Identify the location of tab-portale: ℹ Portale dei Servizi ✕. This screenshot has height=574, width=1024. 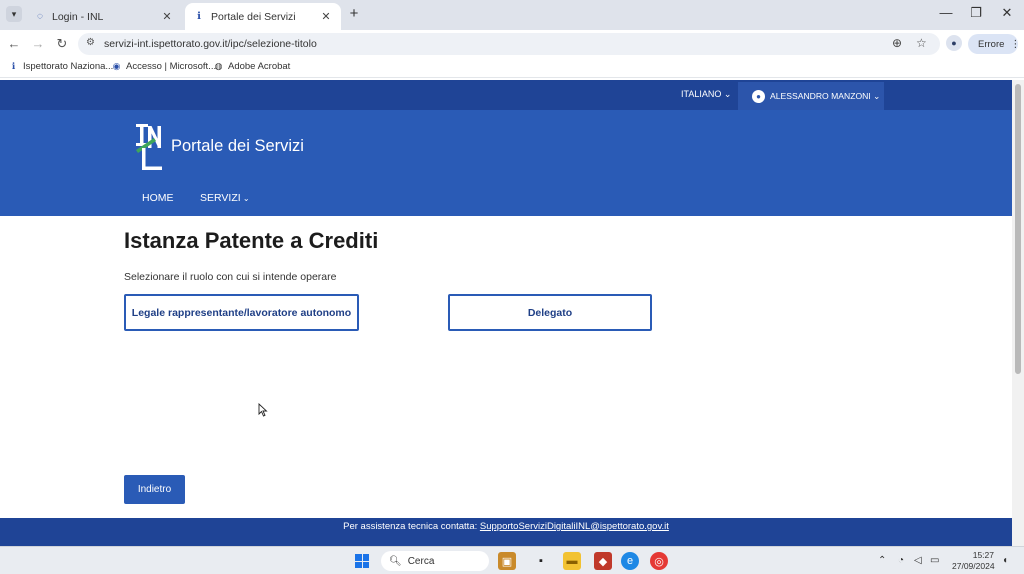
(263, 16).